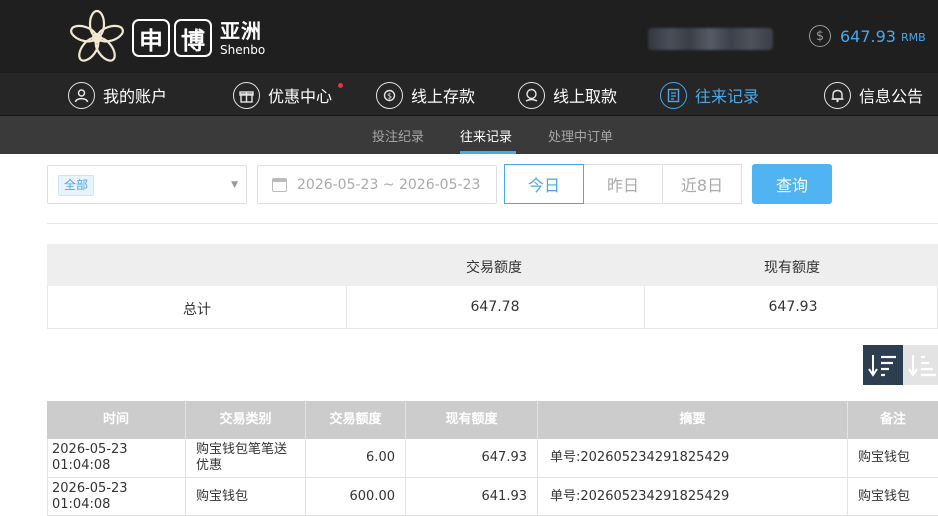  I want to click on balance-amount: 647.93, so click(868, 36).